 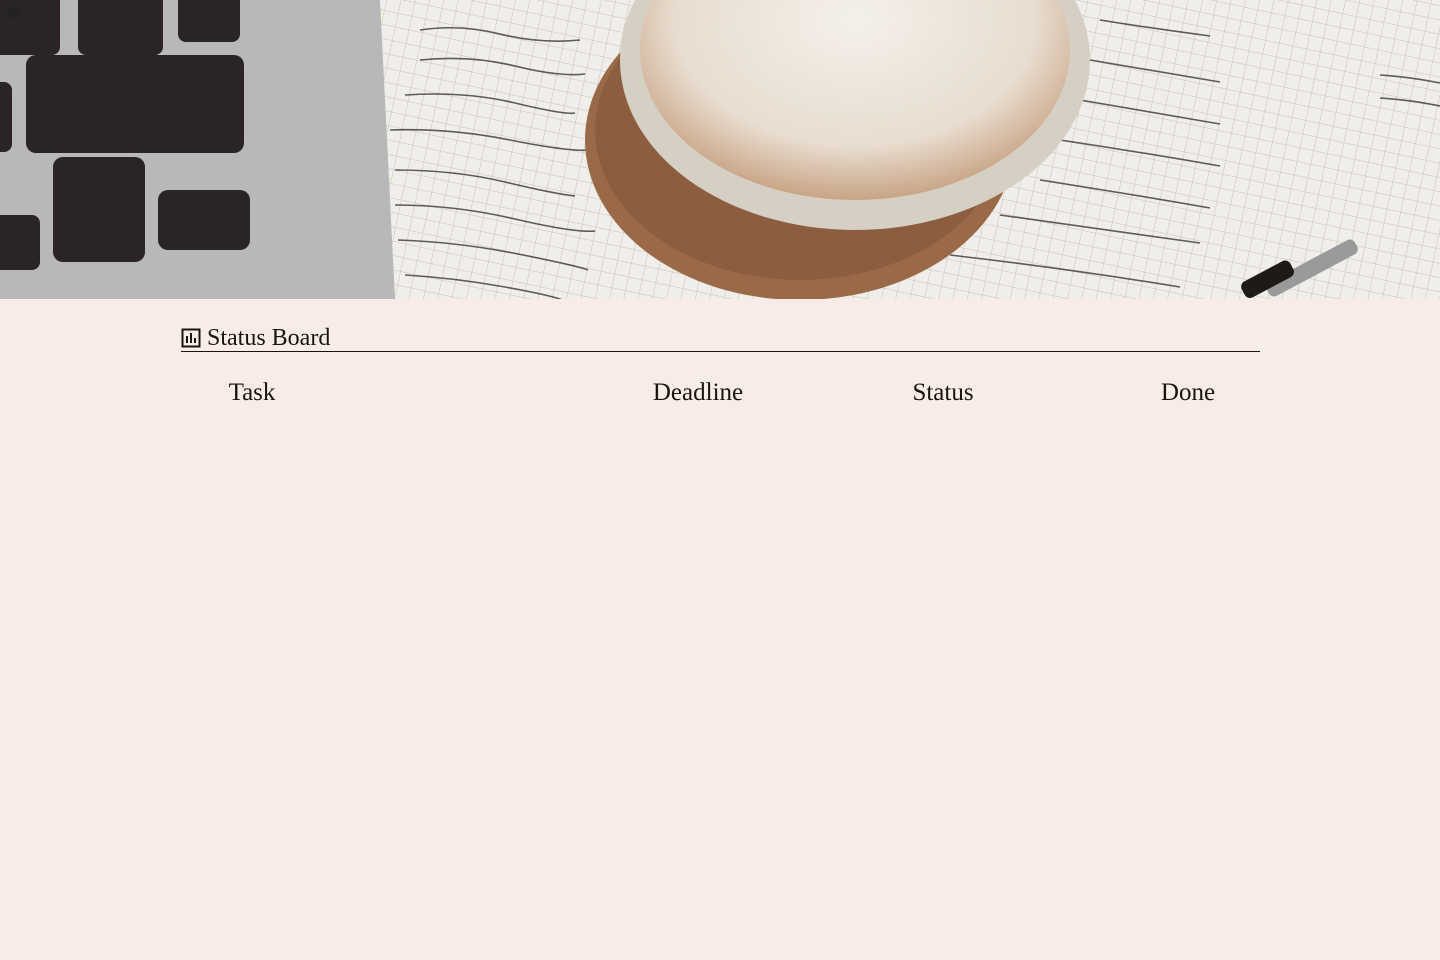 I want to click on column-task: Task, so click(x=252, y=393).